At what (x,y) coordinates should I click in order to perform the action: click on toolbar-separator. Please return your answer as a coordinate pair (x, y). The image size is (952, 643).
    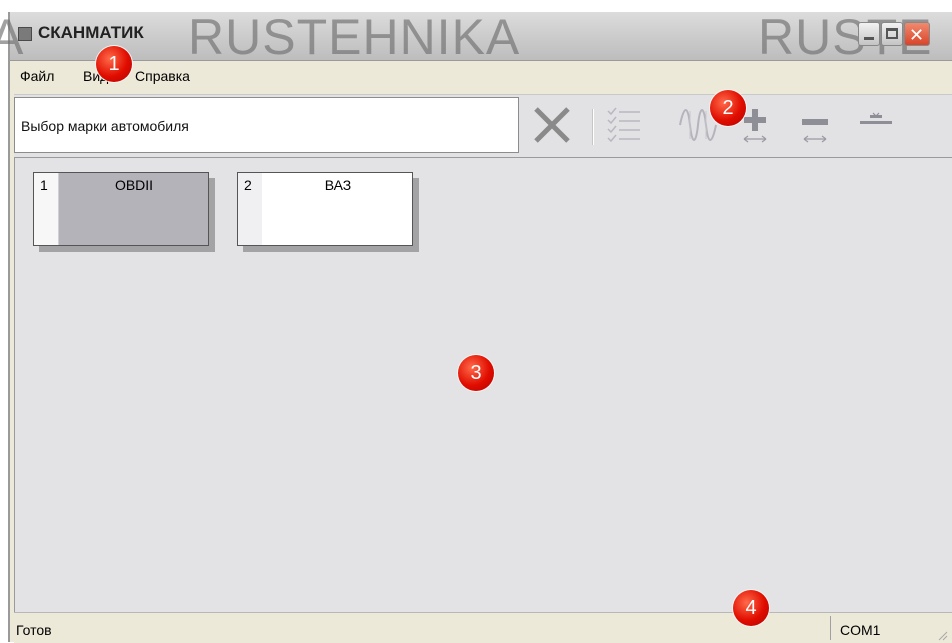
    Looking at the image, I should click on (593, 127).